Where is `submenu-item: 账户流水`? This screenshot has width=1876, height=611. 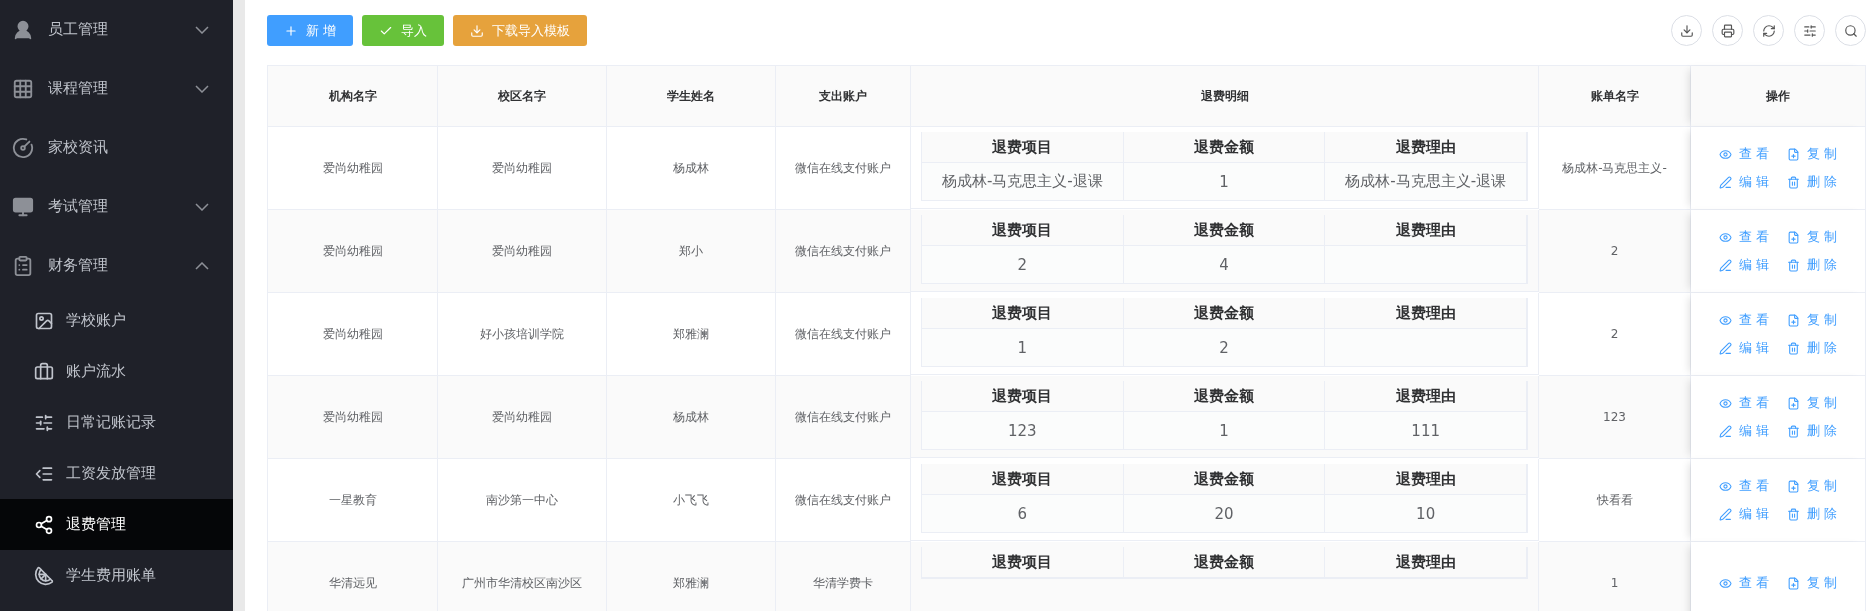 submenu-item: 账户流水 is located at coordinates (116, 371).